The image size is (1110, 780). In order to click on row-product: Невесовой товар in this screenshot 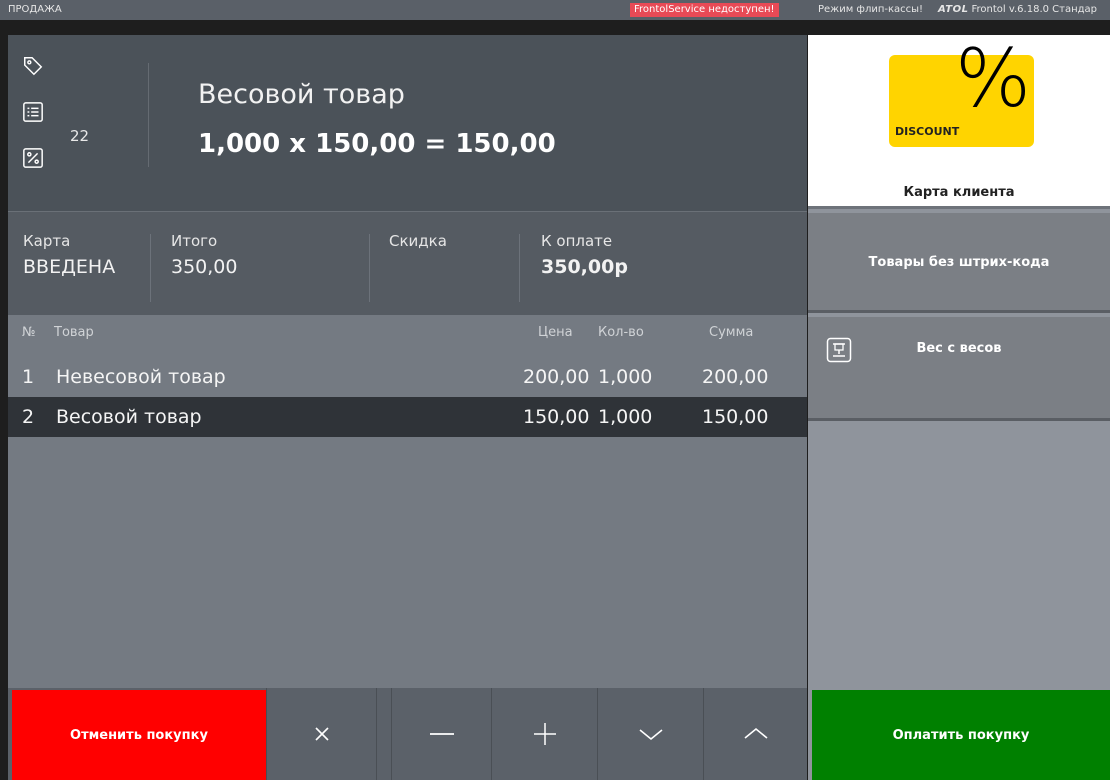, I will do `click(141, 377)`.